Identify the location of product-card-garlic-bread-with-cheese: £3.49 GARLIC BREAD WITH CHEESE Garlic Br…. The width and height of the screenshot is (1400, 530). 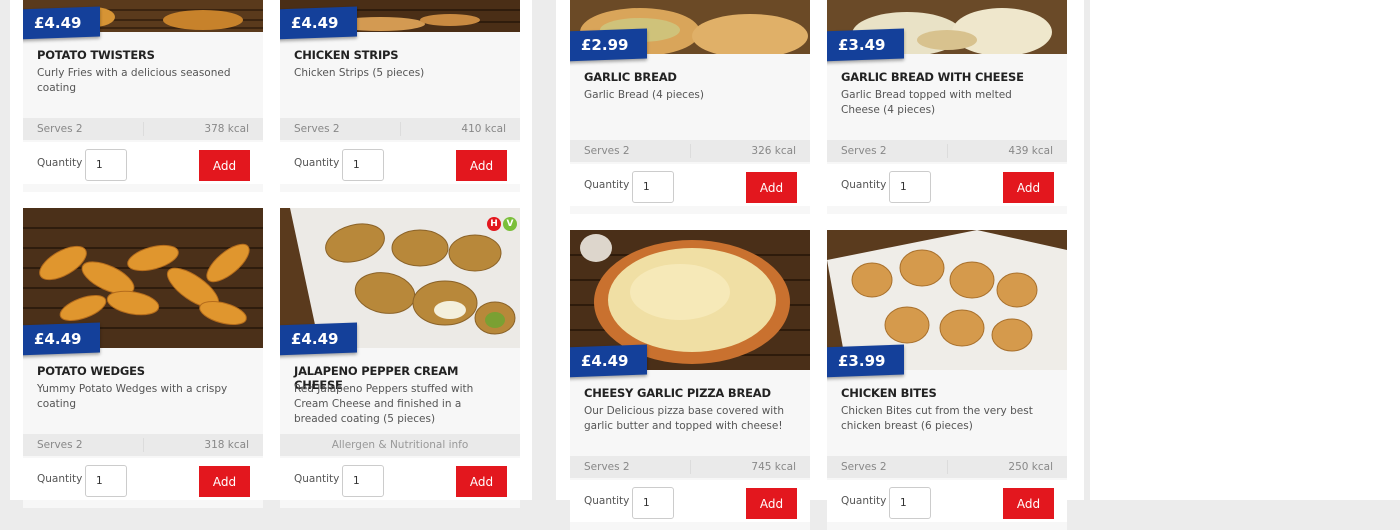
(947, 107).